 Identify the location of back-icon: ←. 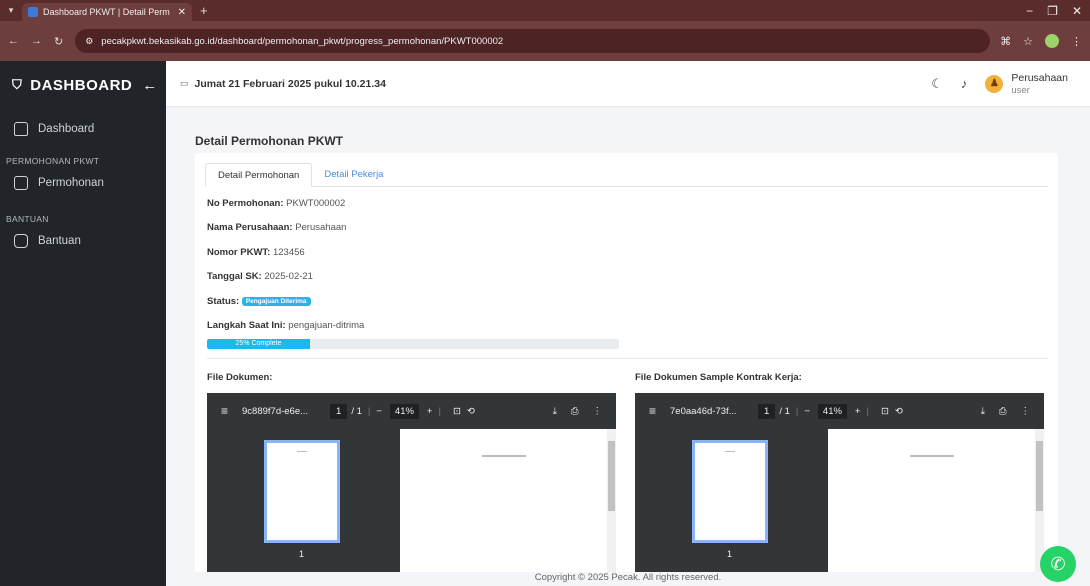
(13, 41).